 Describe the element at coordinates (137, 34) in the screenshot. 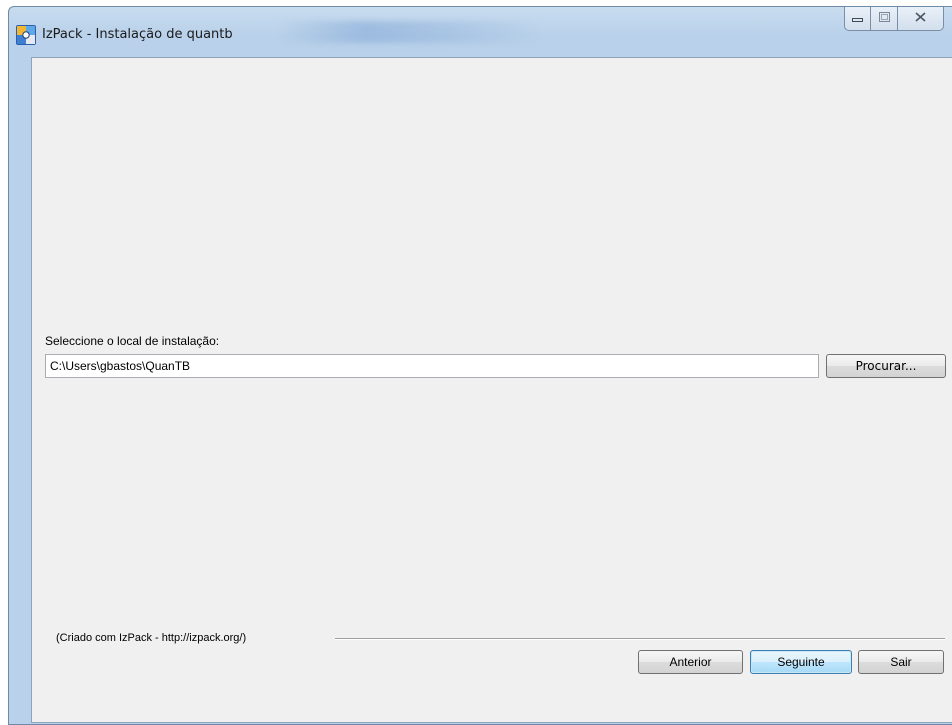

I see `window-title: IzPack - Instalação de quantb` at that location.